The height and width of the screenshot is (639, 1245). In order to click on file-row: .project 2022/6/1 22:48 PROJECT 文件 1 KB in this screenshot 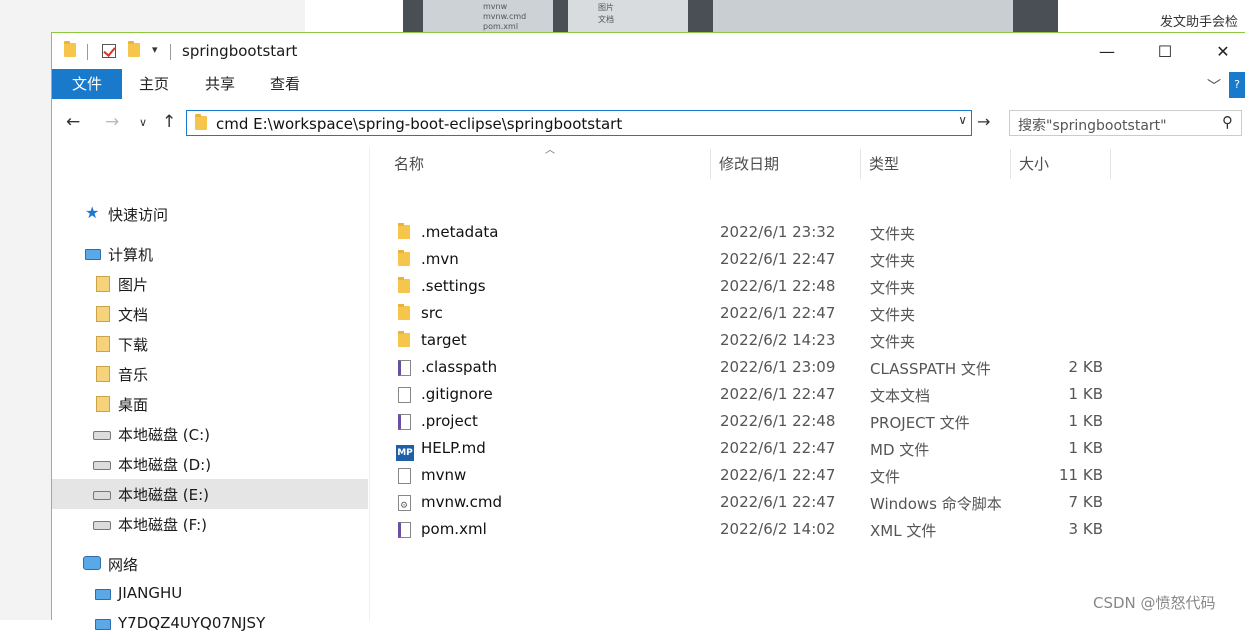, I will do `click(807, 422)`.